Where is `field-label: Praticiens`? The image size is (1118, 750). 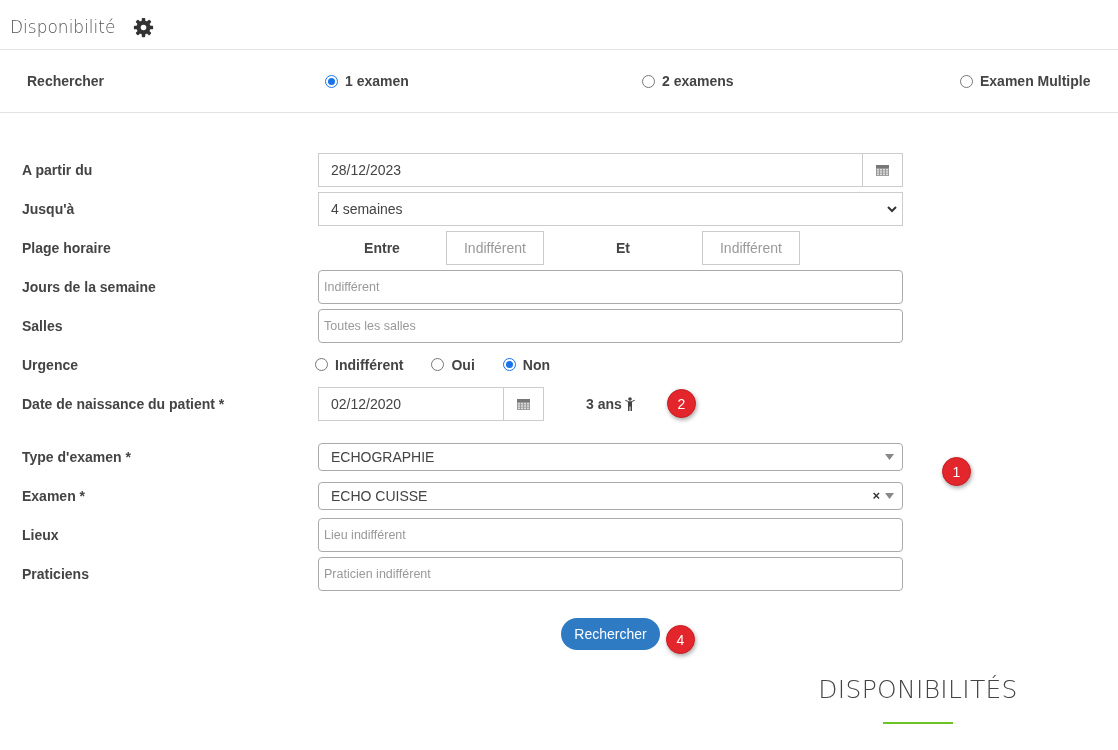
field-label: Praticiens is located at coordinates (56, 573).